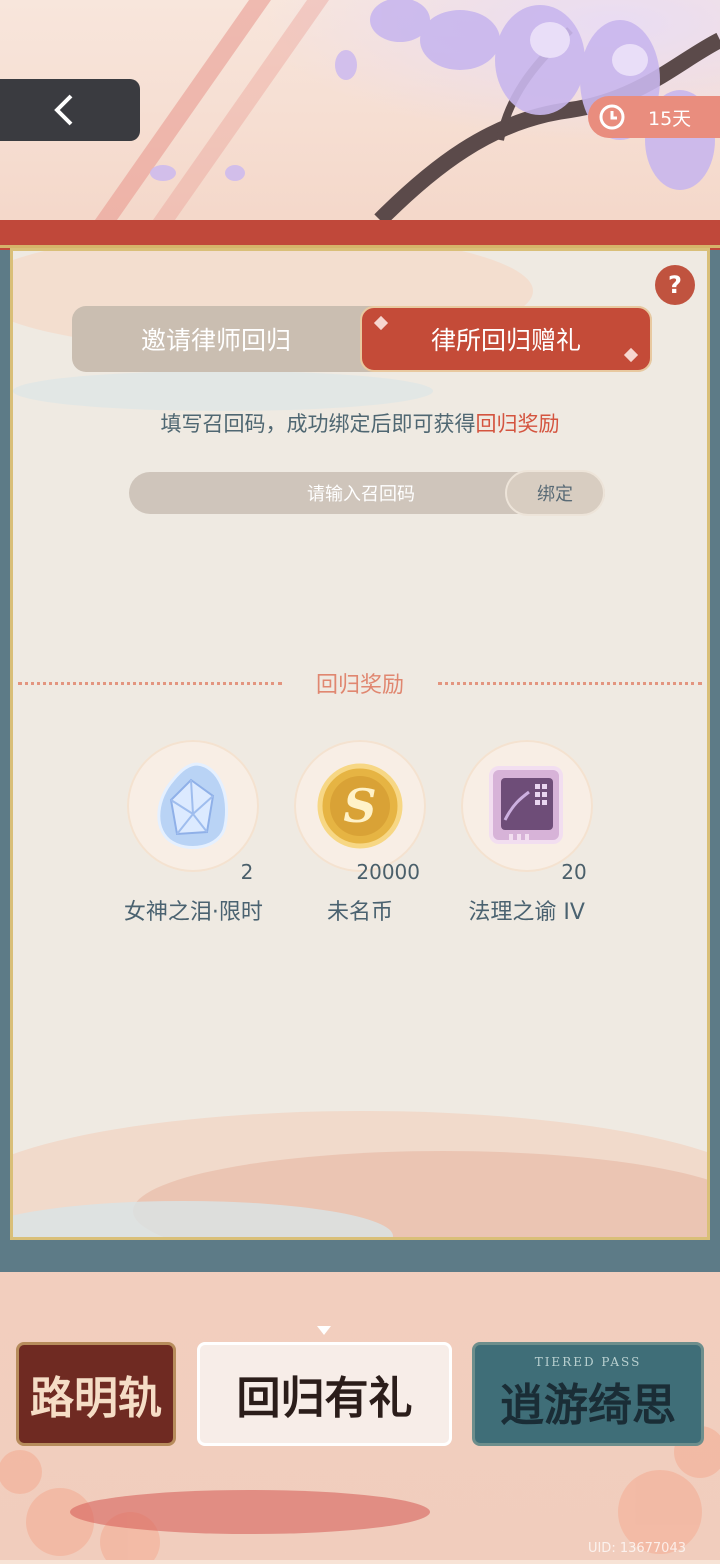 The width and height of the screenshot is (720, 1564). I want to click on banner-label: 回归有礼, so click(324, 1398).